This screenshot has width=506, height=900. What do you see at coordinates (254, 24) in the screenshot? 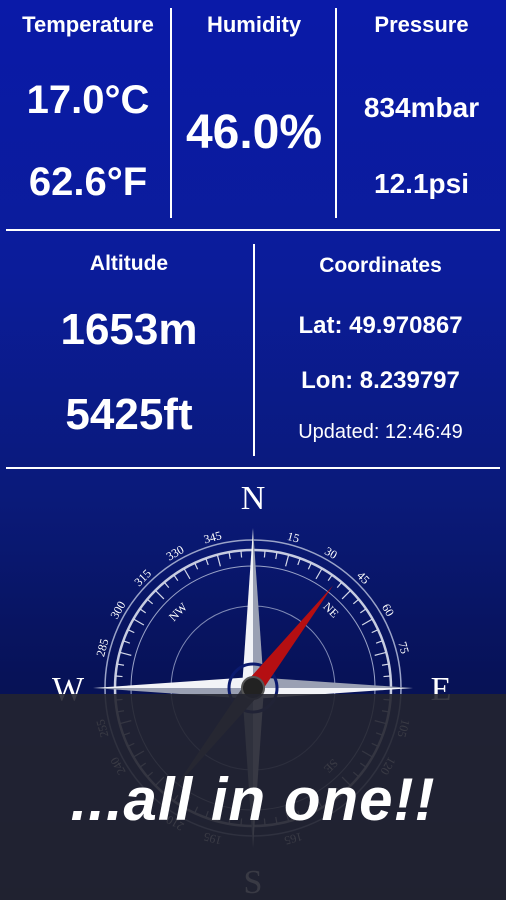
I see `humidity-title: Humidity` at bounding box center [254, 24].